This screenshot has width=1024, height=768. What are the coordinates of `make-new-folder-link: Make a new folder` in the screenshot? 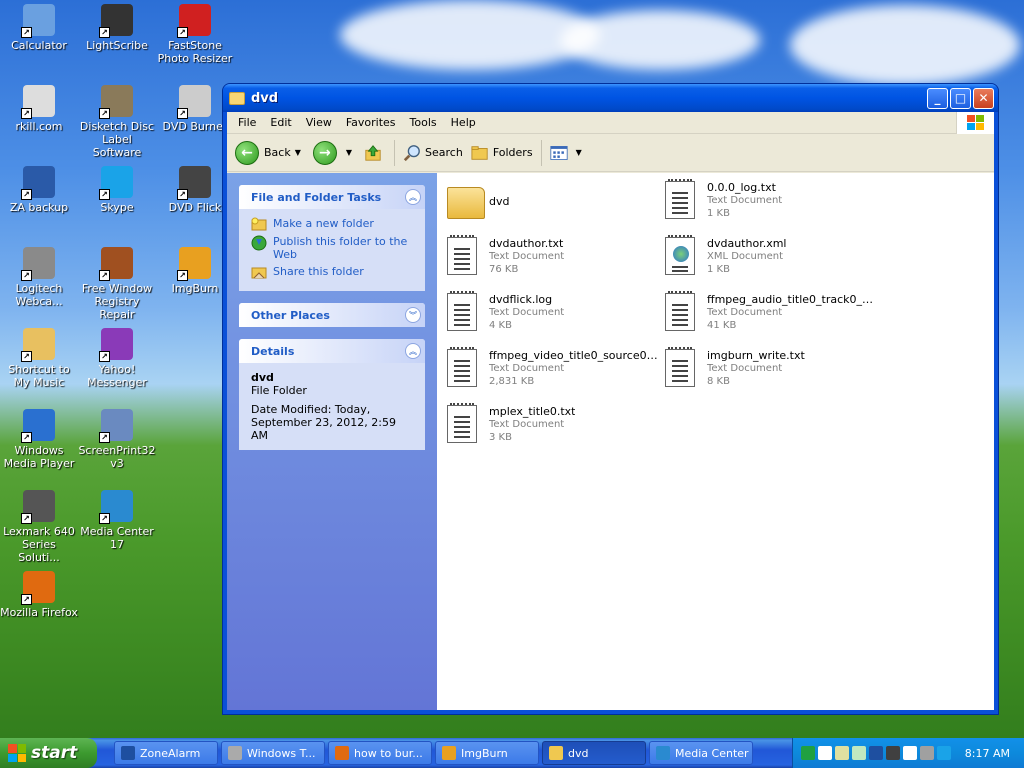 It's located at (332, 224).